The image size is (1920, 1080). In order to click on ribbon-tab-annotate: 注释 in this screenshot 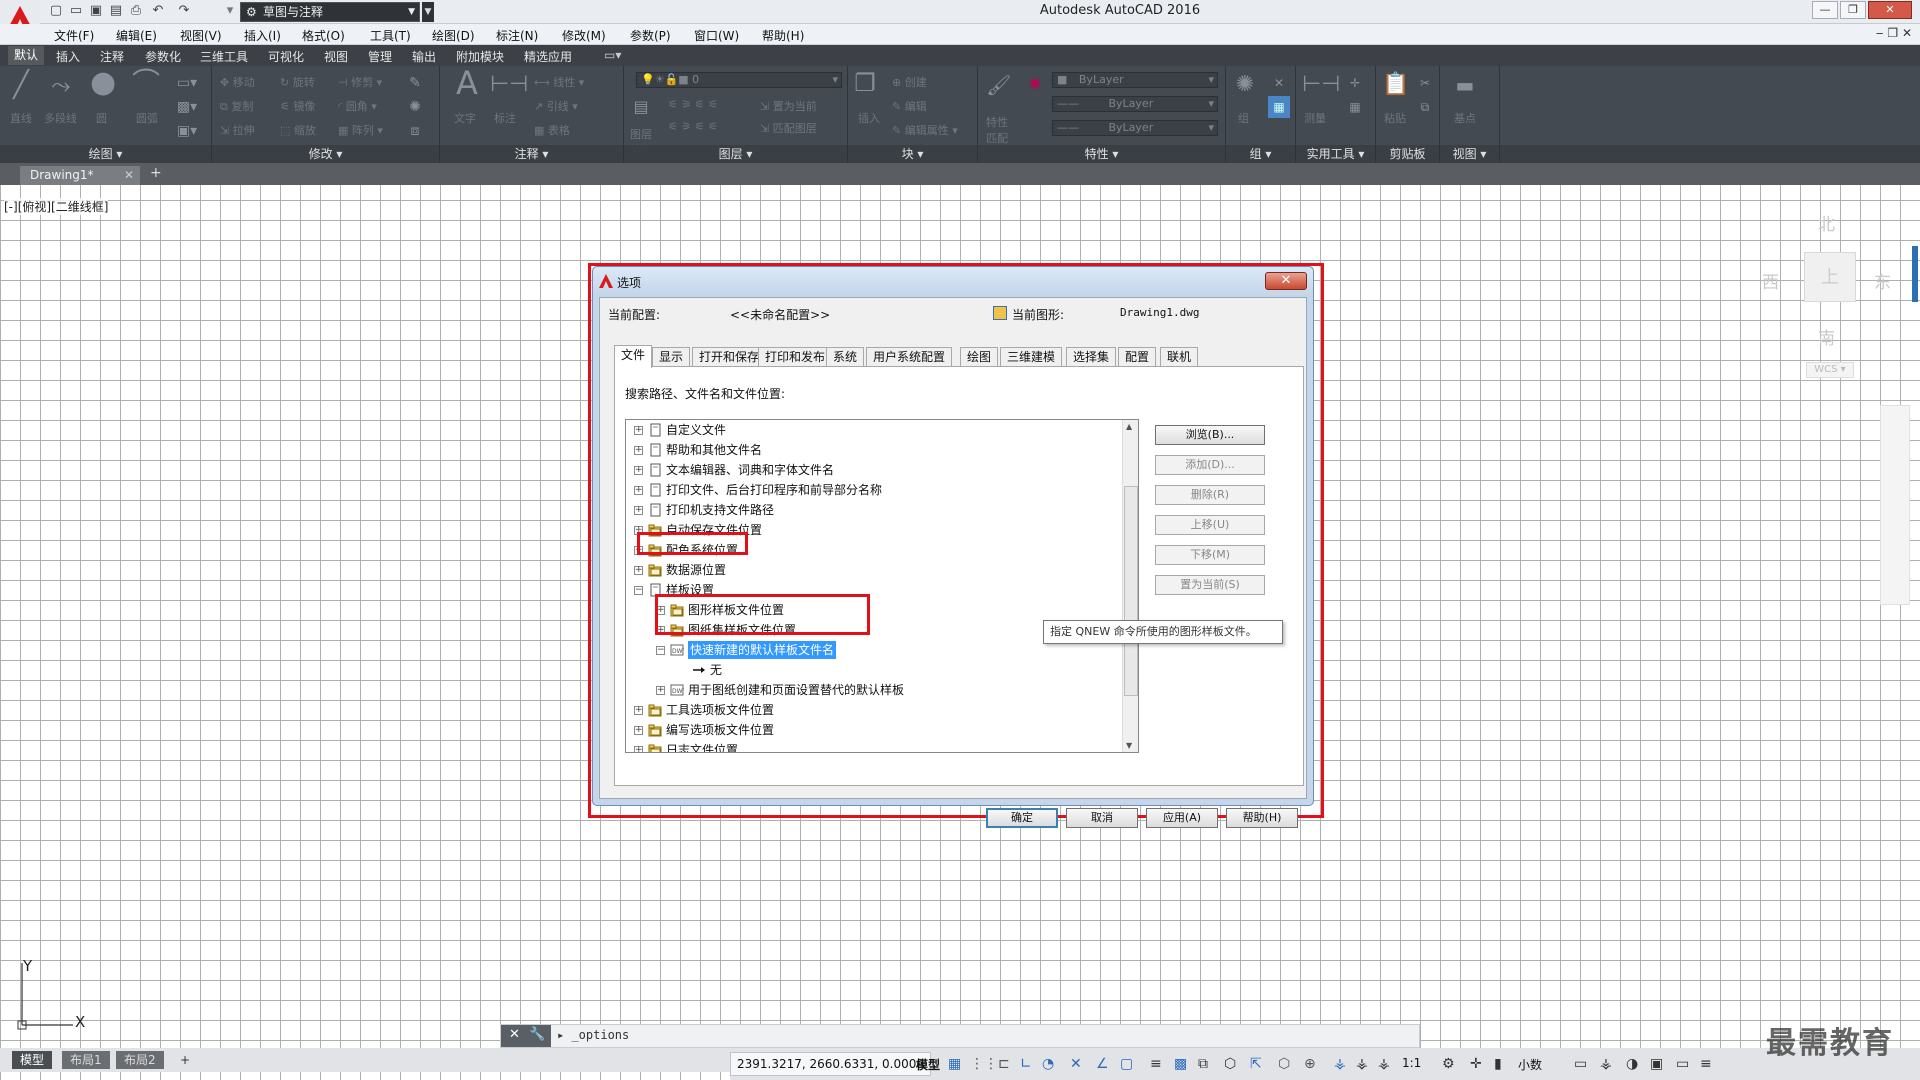, I will do `click(112, 56)`.